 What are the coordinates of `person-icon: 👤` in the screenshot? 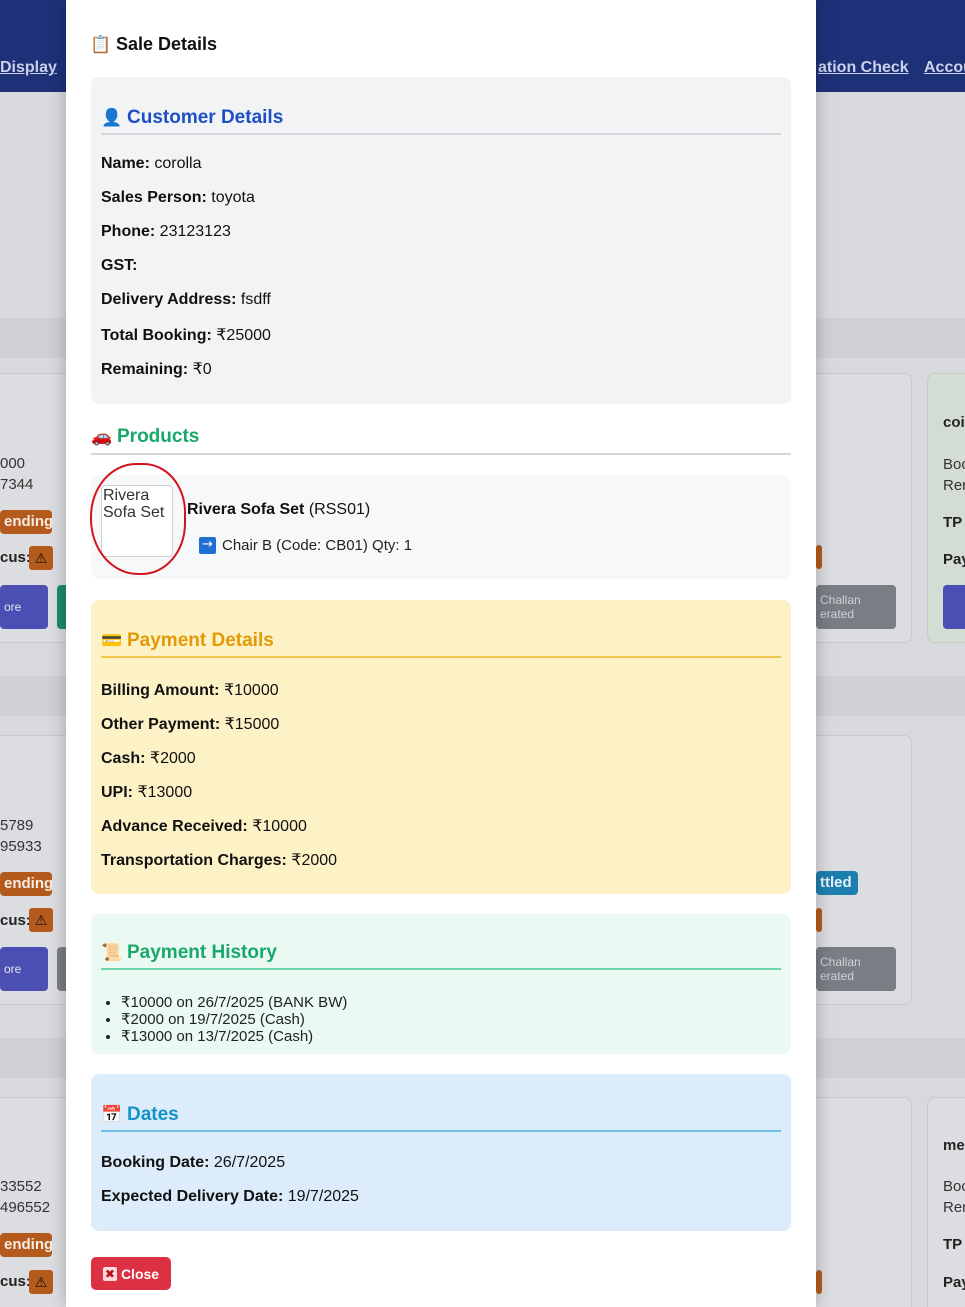 It's located at (112, 118).